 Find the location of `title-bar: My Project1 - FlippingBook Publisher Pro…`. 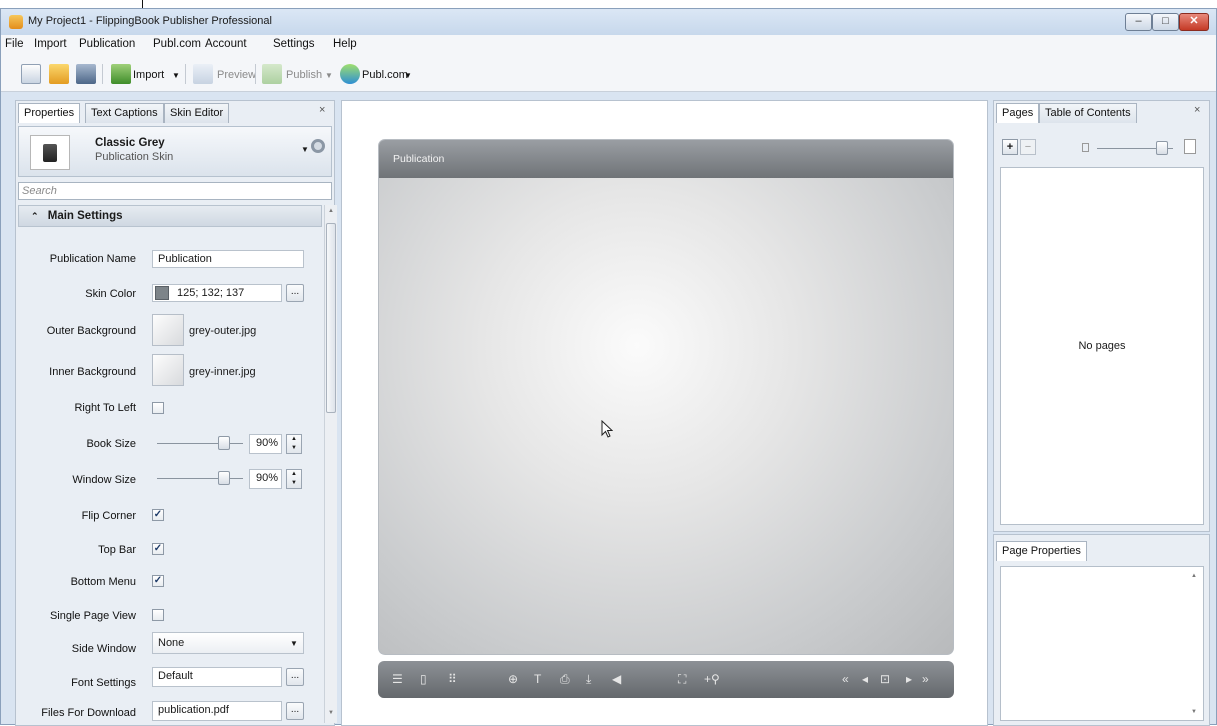

title-bar: My Project1 - FlippingBook Publisher Pro… is located at coordinates (608, 22).